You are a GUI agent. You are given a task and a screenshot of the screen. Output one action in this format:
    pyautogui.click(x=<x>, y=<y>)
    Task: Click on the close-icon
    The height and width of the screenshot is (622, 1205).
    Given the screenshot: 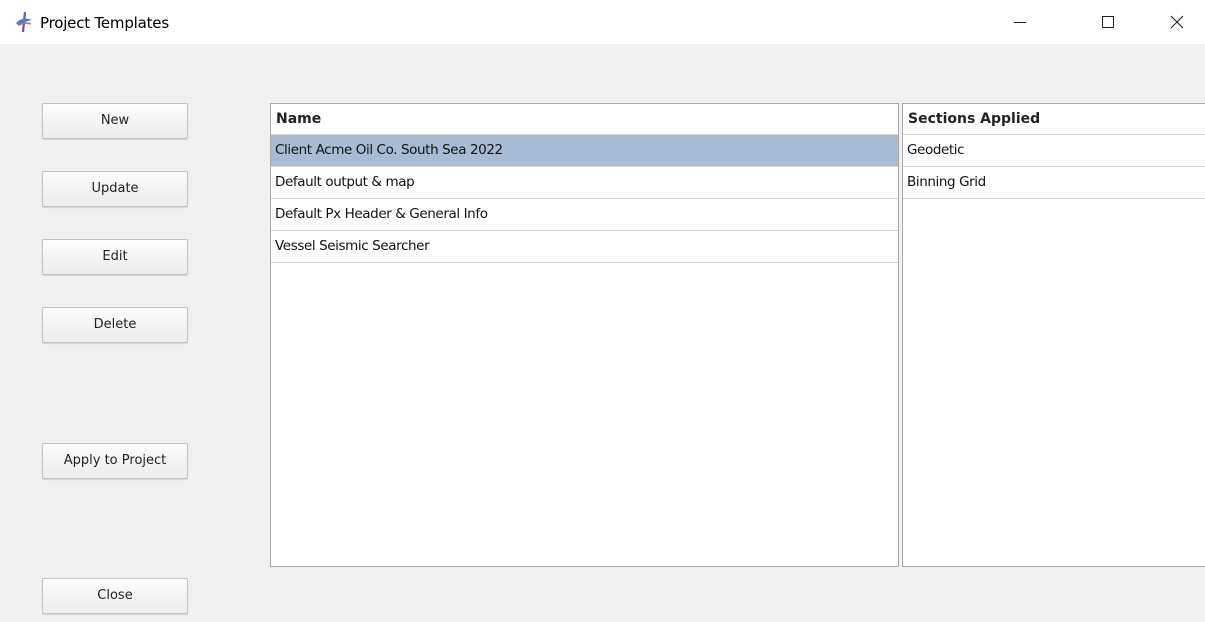 What is the action you would take?
    pyautogui.click(x=1177, y=22)
    